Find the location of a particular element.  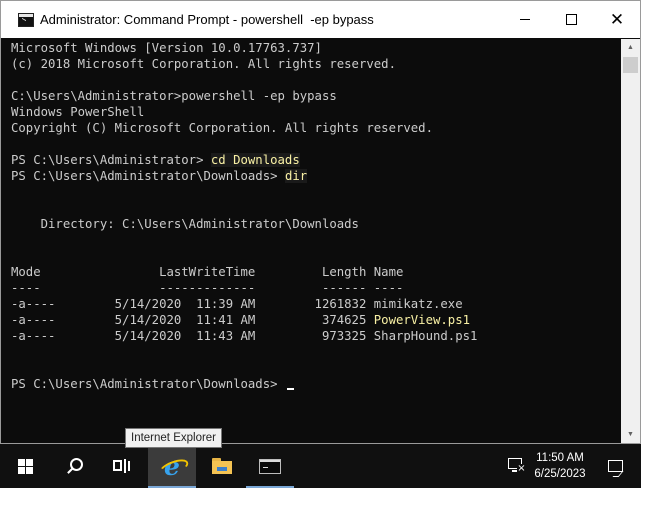

close-icon: ✕ is located at coordinates (617, 19).